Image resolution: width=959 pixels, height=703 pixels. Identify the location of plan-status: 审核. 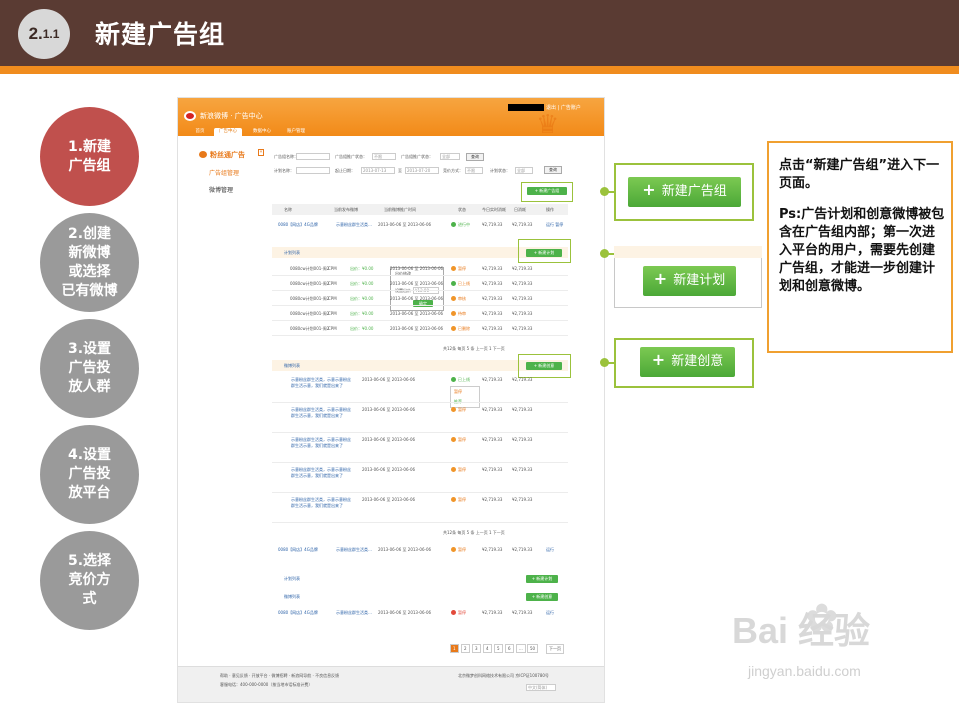
(462, 299).